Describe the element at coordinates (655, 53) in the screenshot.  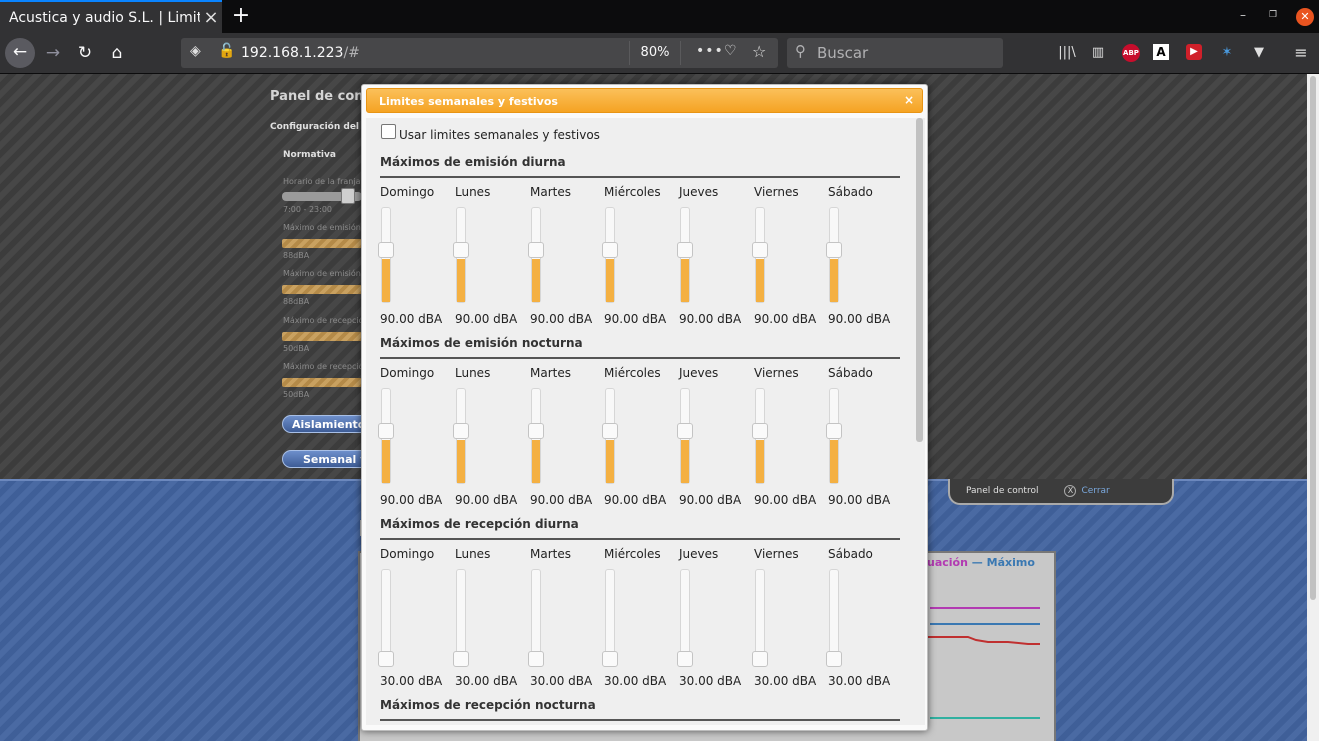
I see `zoom-level: 80%` at that location.